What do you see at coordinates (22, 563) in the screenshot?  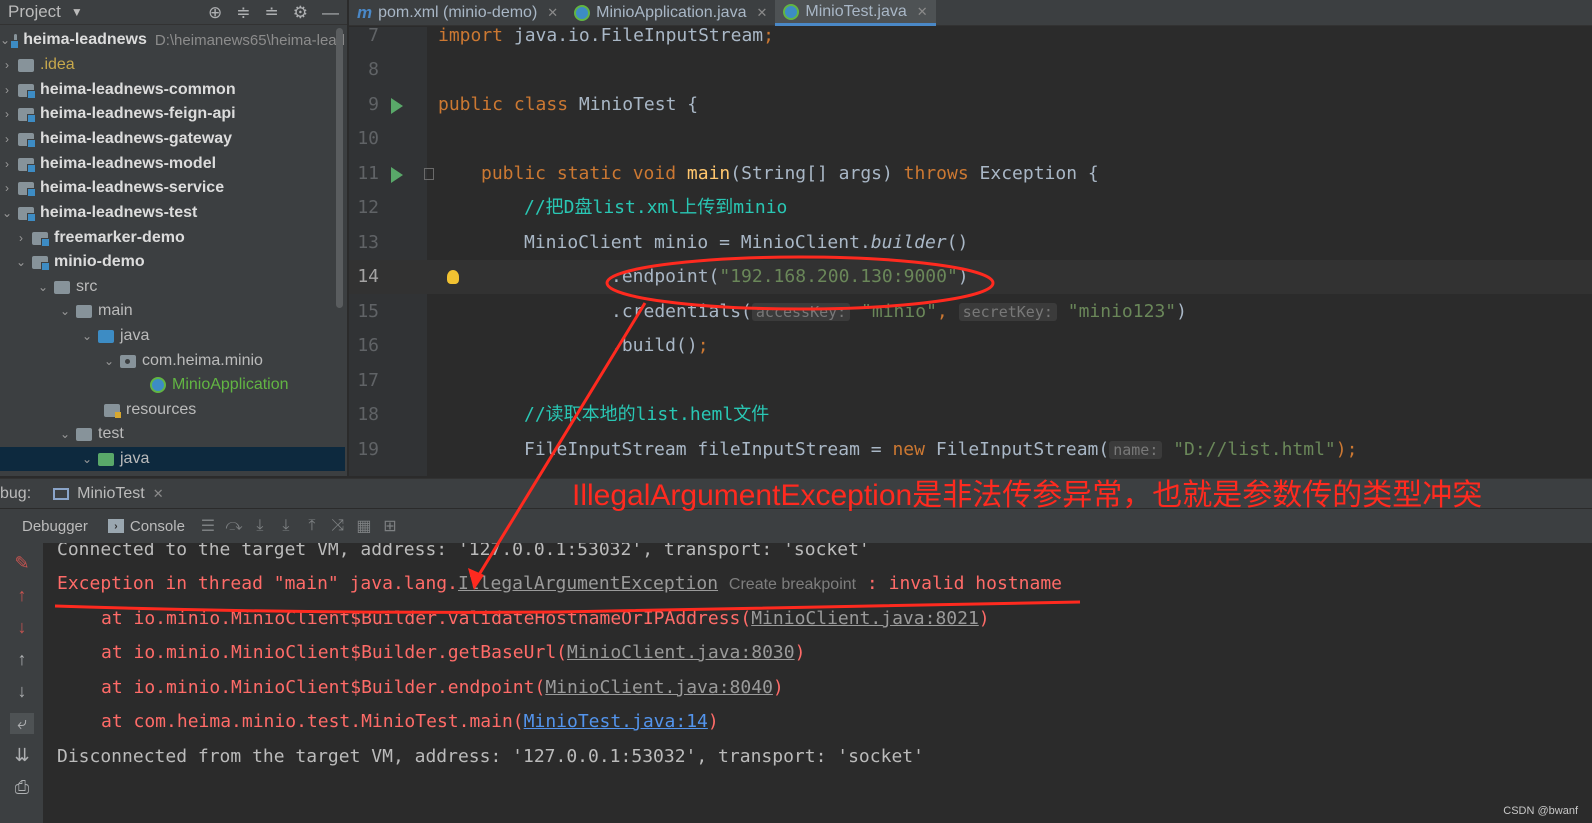 I see `edit-icon: ✎` at bounding box center [22, 563].